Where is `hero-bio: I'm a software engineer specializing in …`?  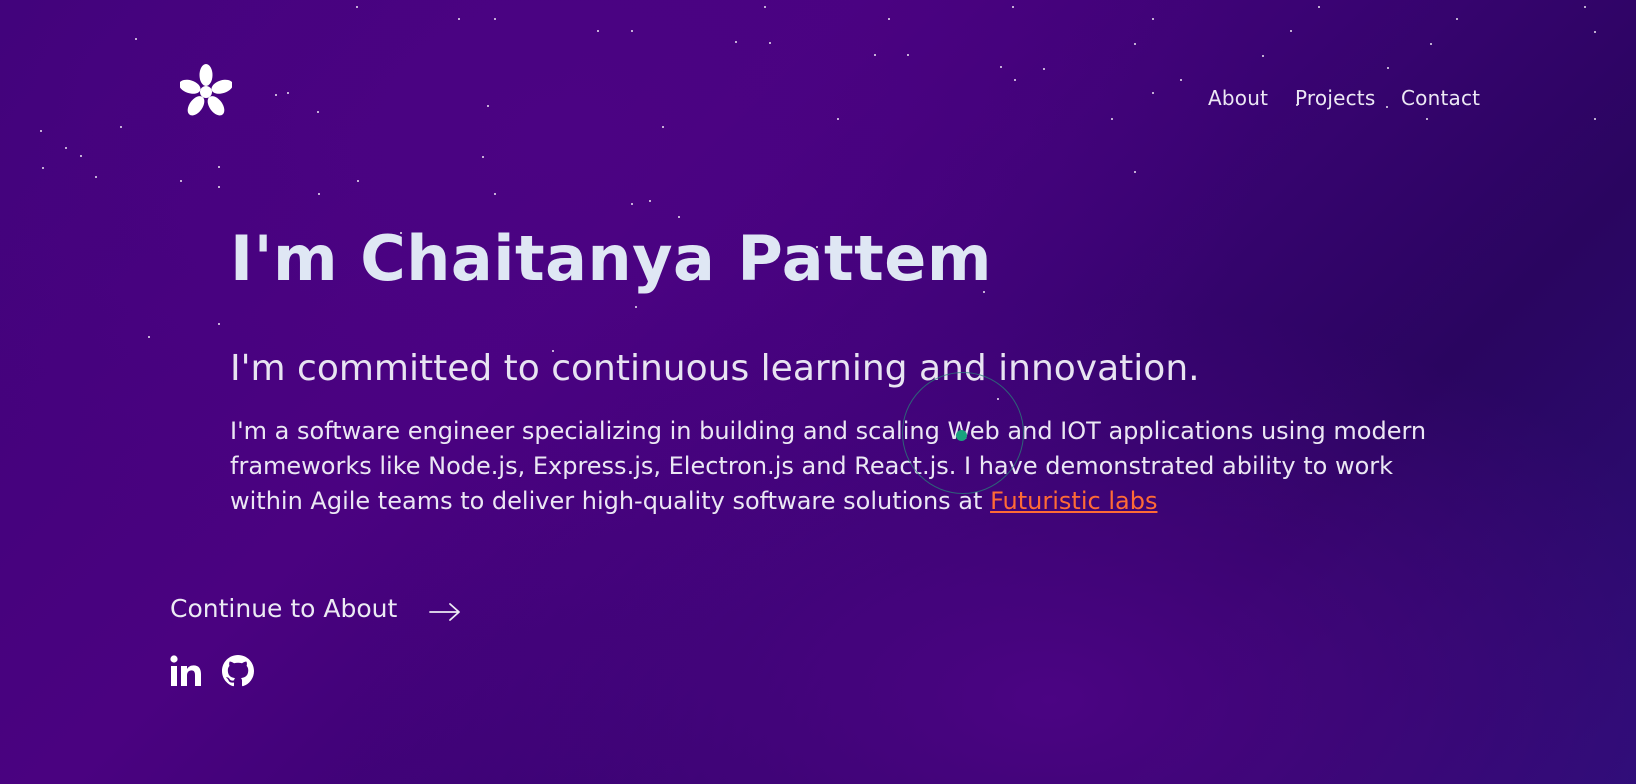 hero-bio: I'm a software engineer specializing in … is located at coordinates (845, 466).